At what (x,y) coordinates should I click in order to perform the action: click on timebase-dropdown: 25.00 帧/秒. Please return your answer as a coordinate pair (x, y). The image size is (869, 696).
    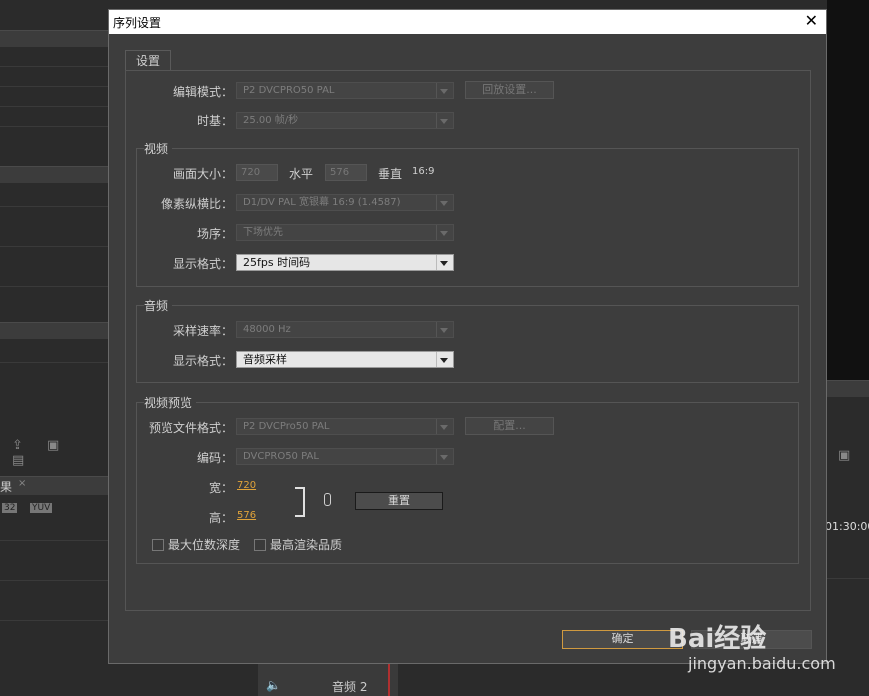
    Looking at the image, I should click on (345, 120).